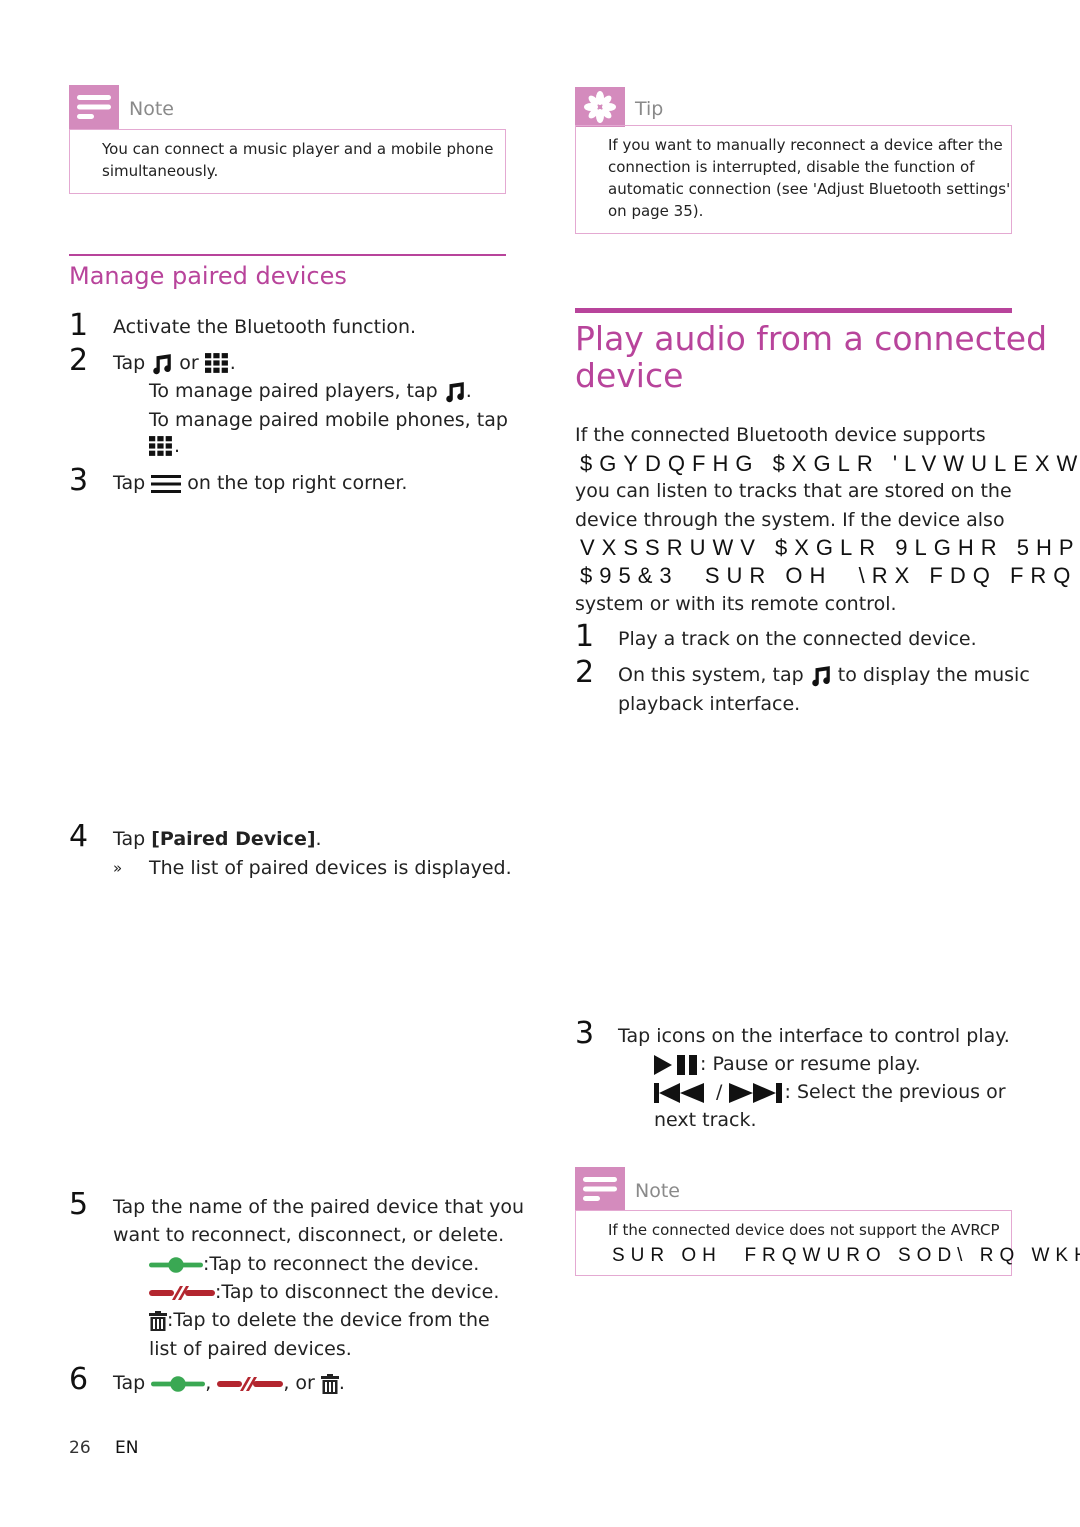 Image resolution: width=1080 pixels, height=1527 pixels. What do you see at coordinates (328, 1320) in the screenshot?
I see `step-text-part: :Tap to delete the device from the` at bounding box center [328, 1320].